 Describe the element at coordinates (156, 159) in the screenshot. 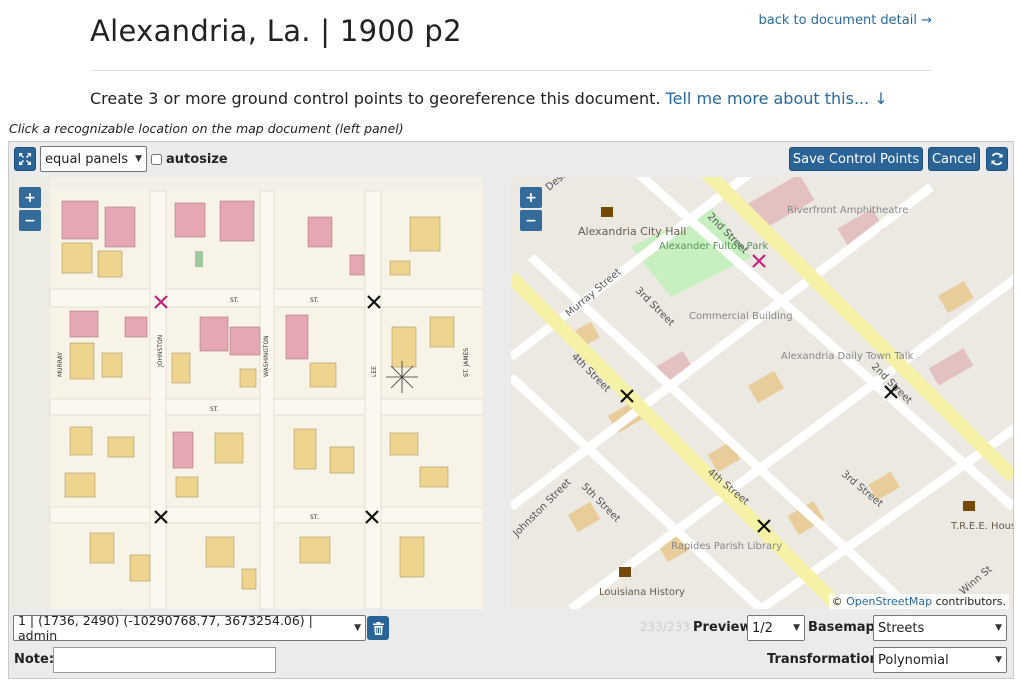

I see `autosize-checkbox` at that location.